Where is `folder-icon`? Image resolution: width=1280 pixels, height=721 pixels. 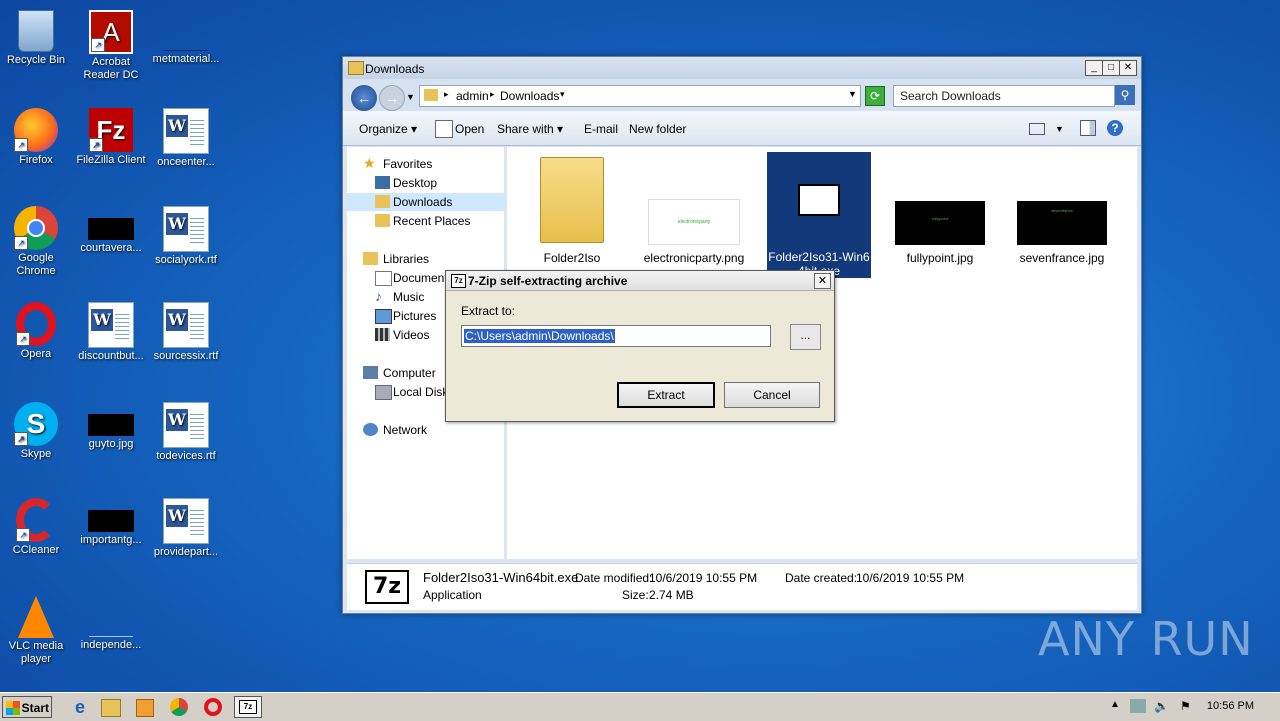
folder-icon is located at coordinates (356, 68).